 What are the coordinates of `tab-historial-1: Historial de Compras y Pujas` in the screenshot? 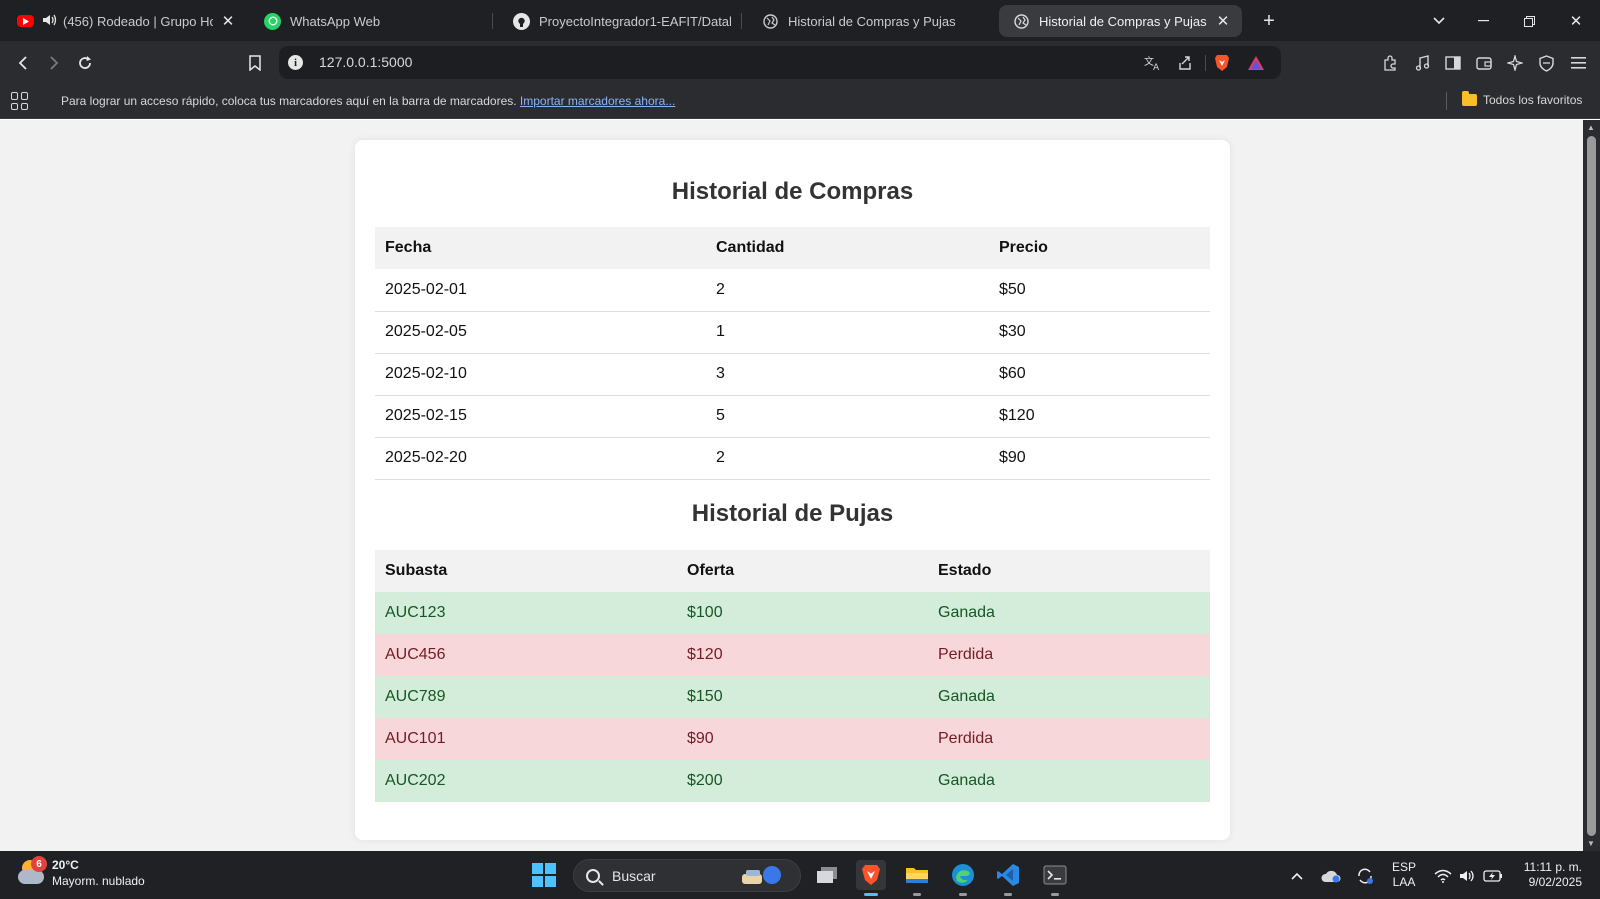 It's located at (869, 21).